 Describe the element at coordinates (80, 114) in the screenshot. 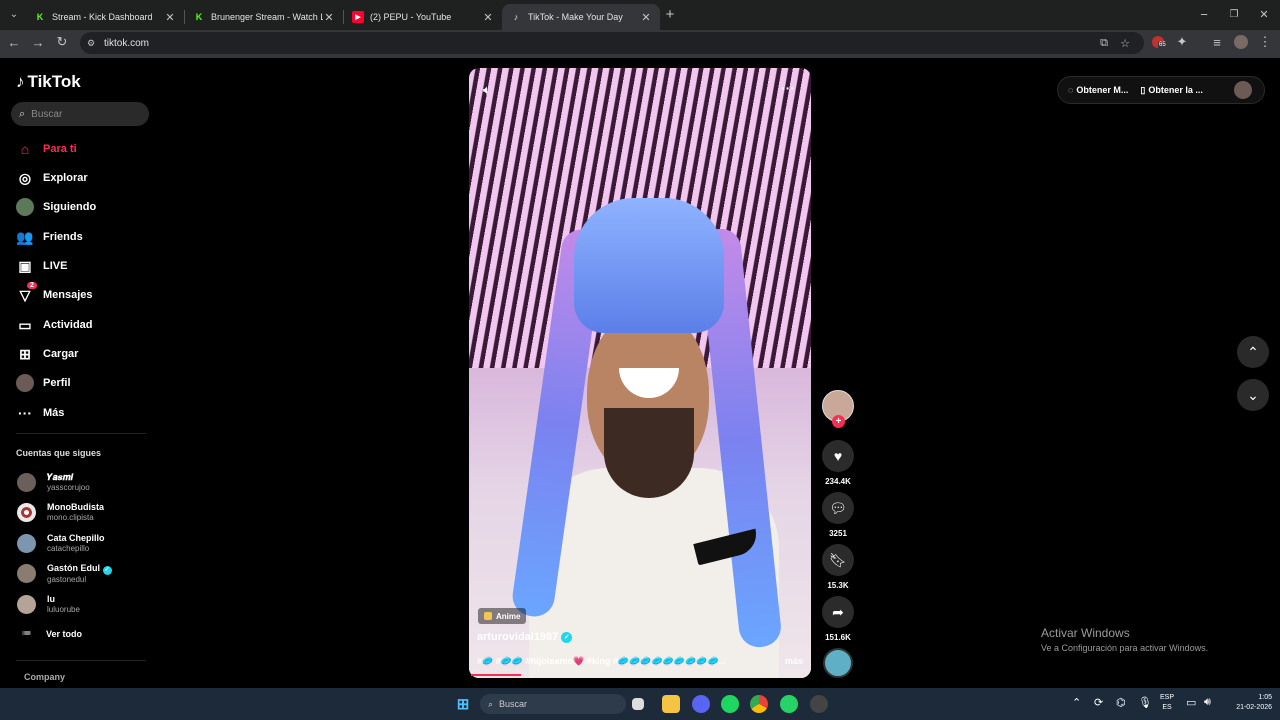

I see `search-input: ⌕ Buscar` at that location.